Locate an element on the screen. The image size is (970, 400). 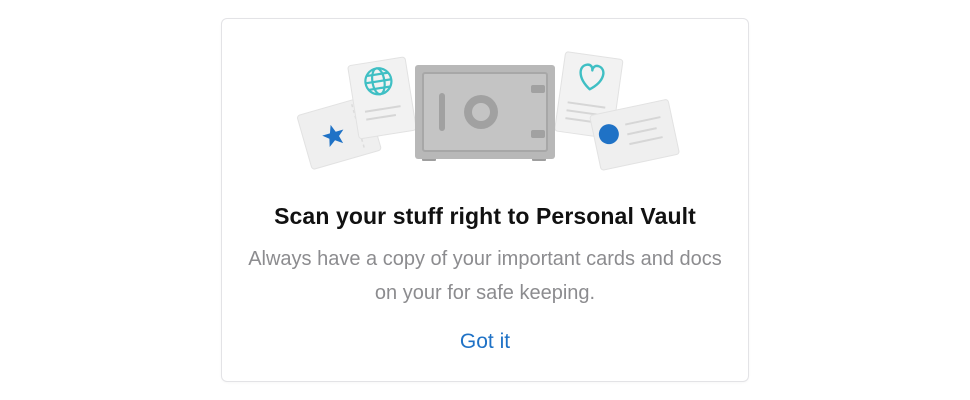
got-it-button: Got it is located at coordinates (485, 342).